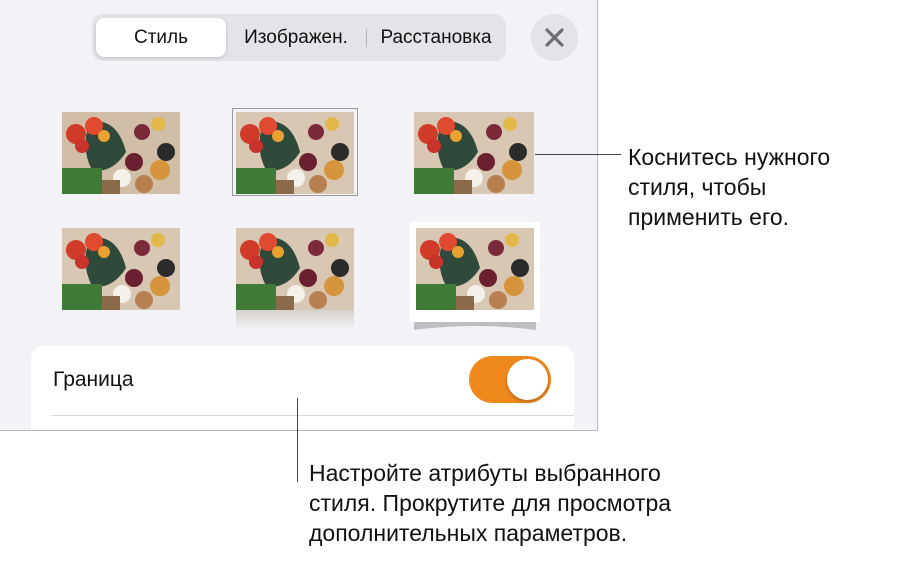 The height and width of the screenshot is (567, 907). What do you see at coordinates (366, 38) in the screenshot?
I see `tab-separator` at bounding box center [366, 38].